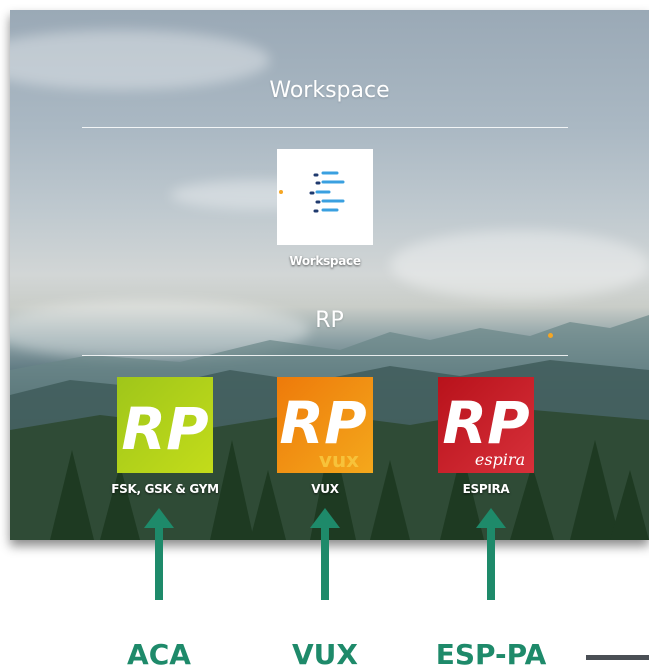 The height and width of the screenshot is (672, 649). What do you see at coordinates (325, 355) in the screenshot?
I see `rp-divider` at bounding box center [325, 355].